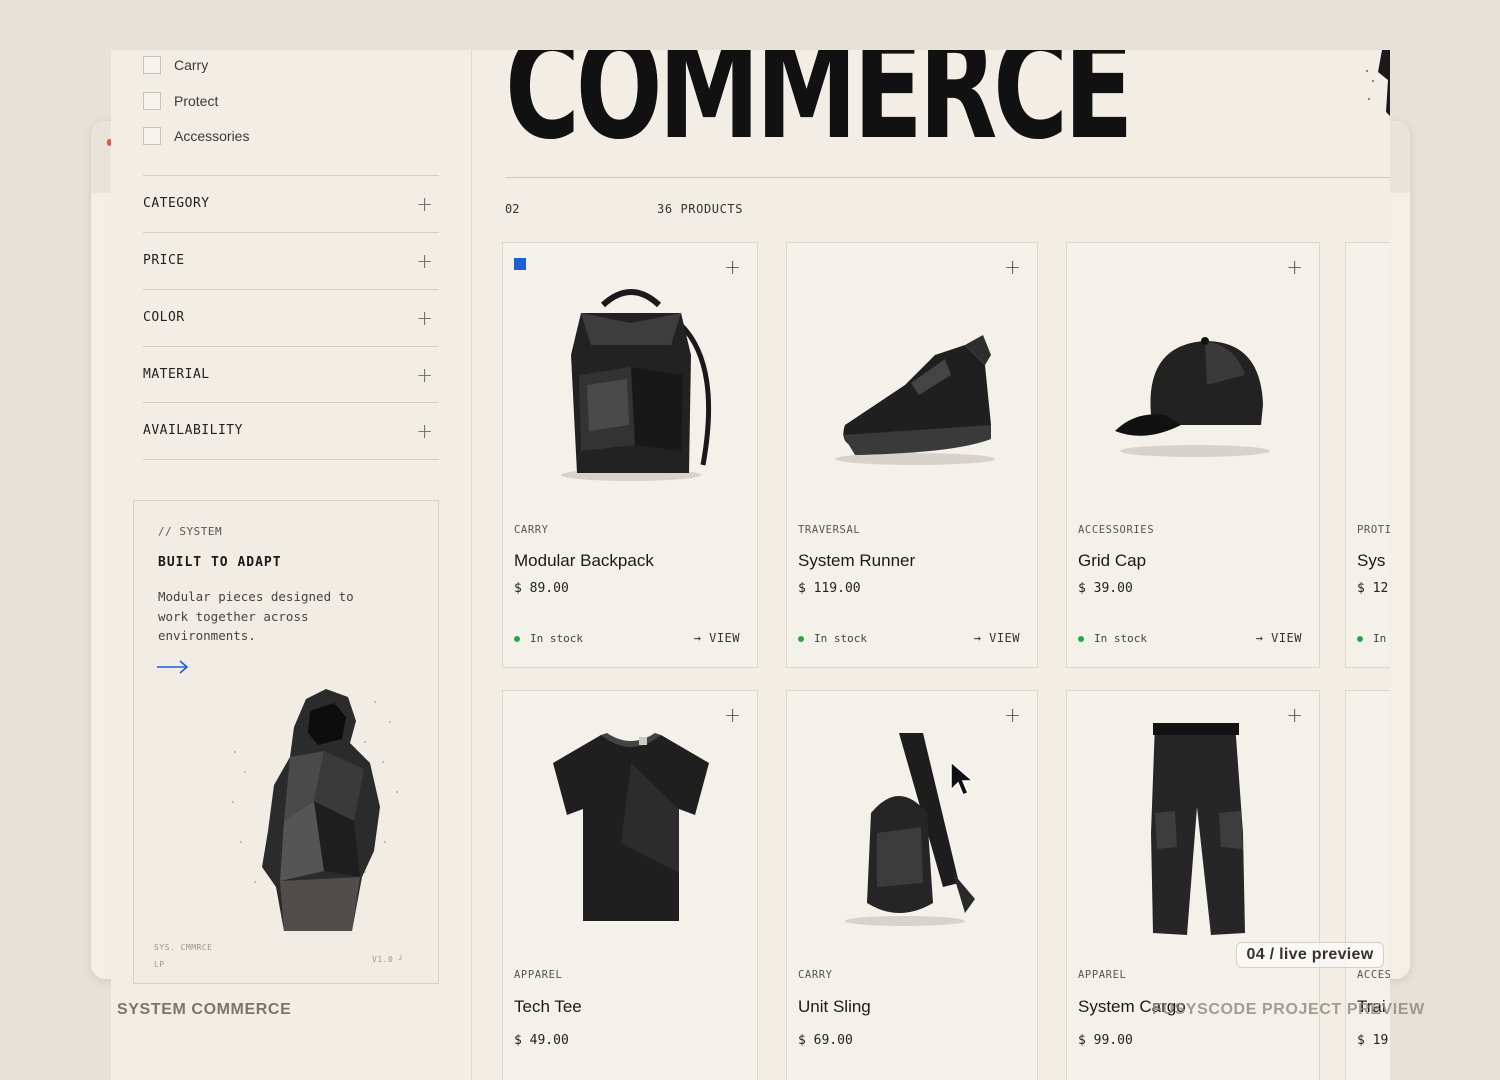  I want to click on promo-footer-left-line-2: LP, so click(159, 964).